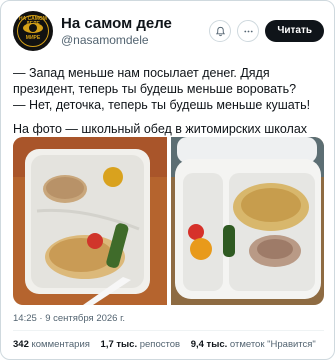 The width and height of the screenshot is (335, 360). I want to click on more-dots-icon, so click(248, 31).